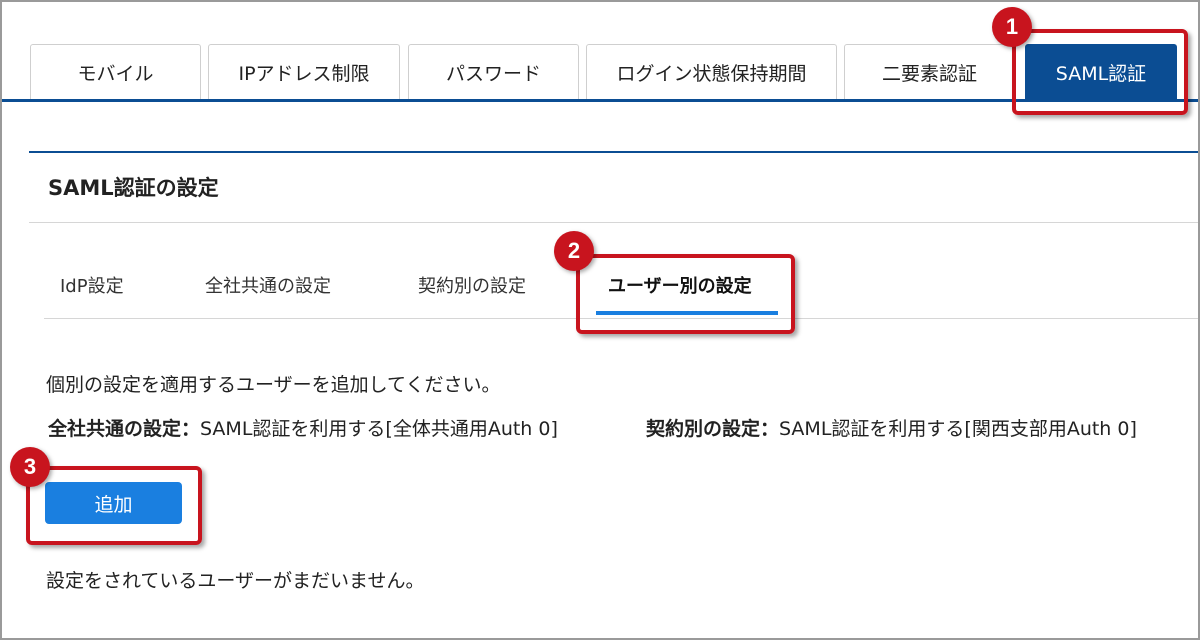 This screenshot has height=640, width=1200. Describe the element at coordinates (235, 581) in the screenshot. I see `empty-state-message: 設定をされているユーザーがまだいません。` at that location.